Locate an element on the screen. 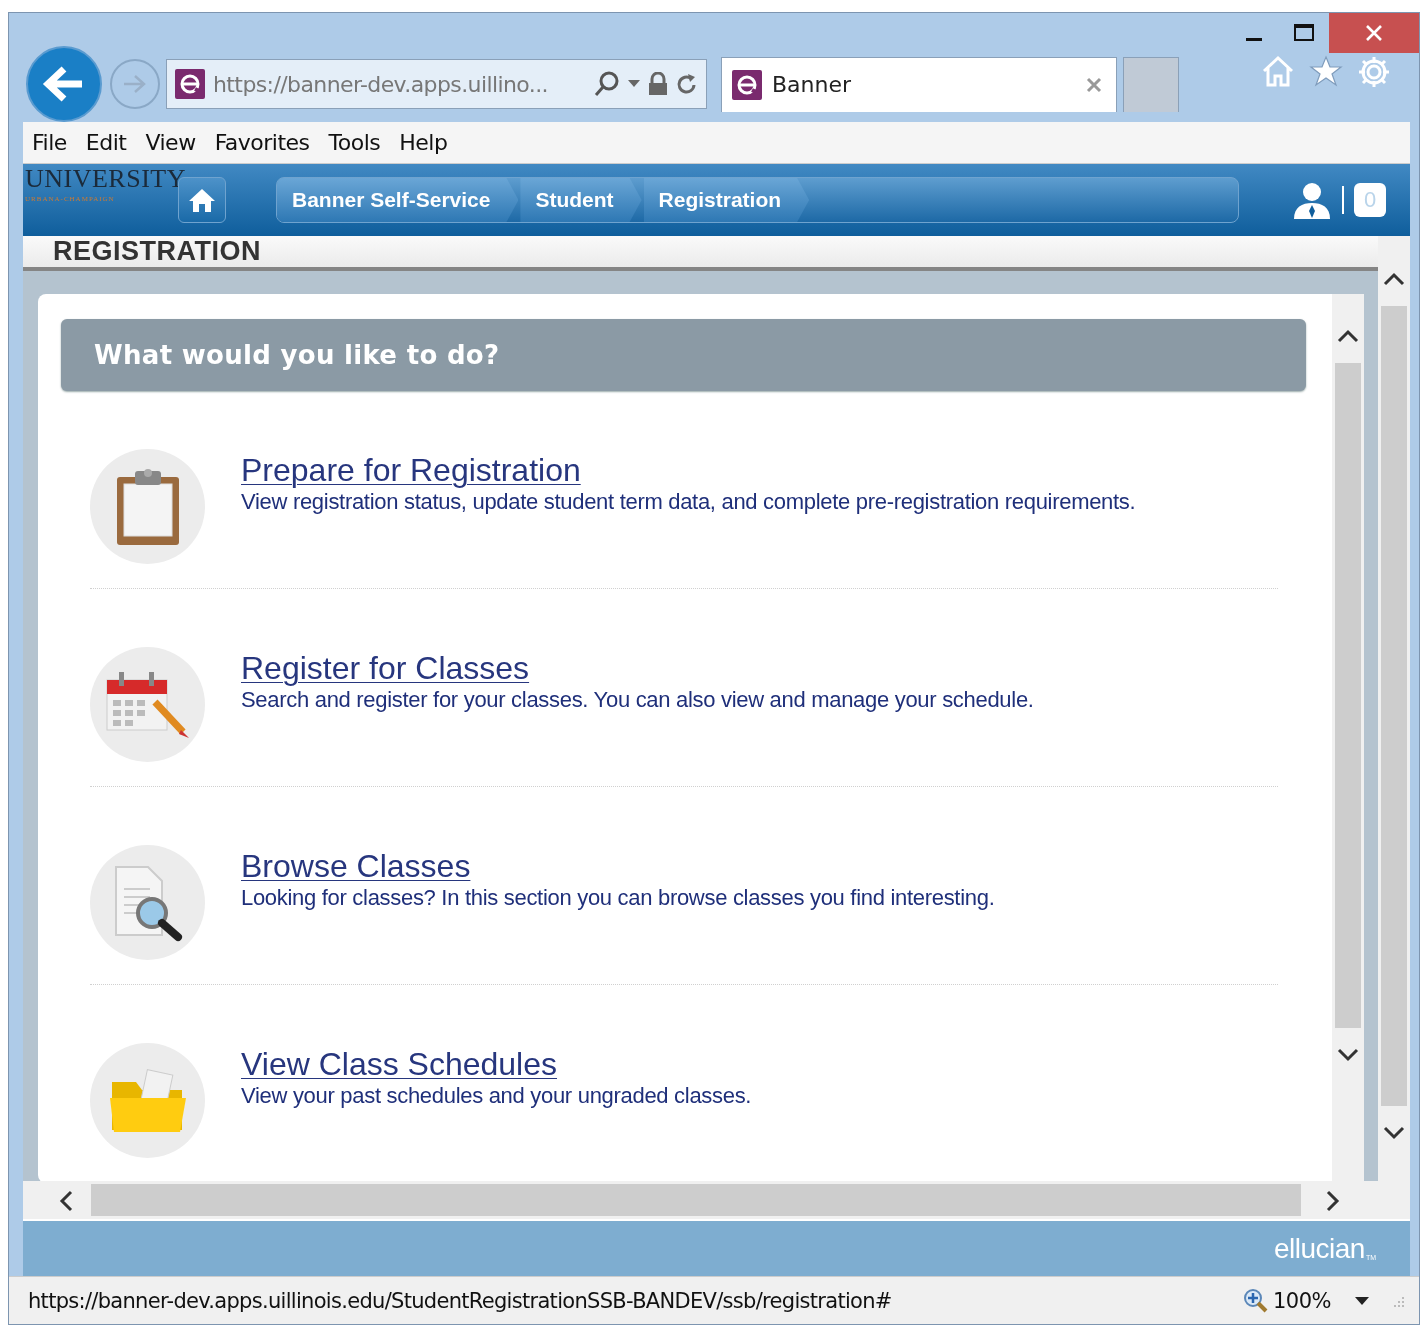 Image resolution: width=1427 pixels, height=1330 pixels. menu-item: Favorites is located at coordinates (267, 142).